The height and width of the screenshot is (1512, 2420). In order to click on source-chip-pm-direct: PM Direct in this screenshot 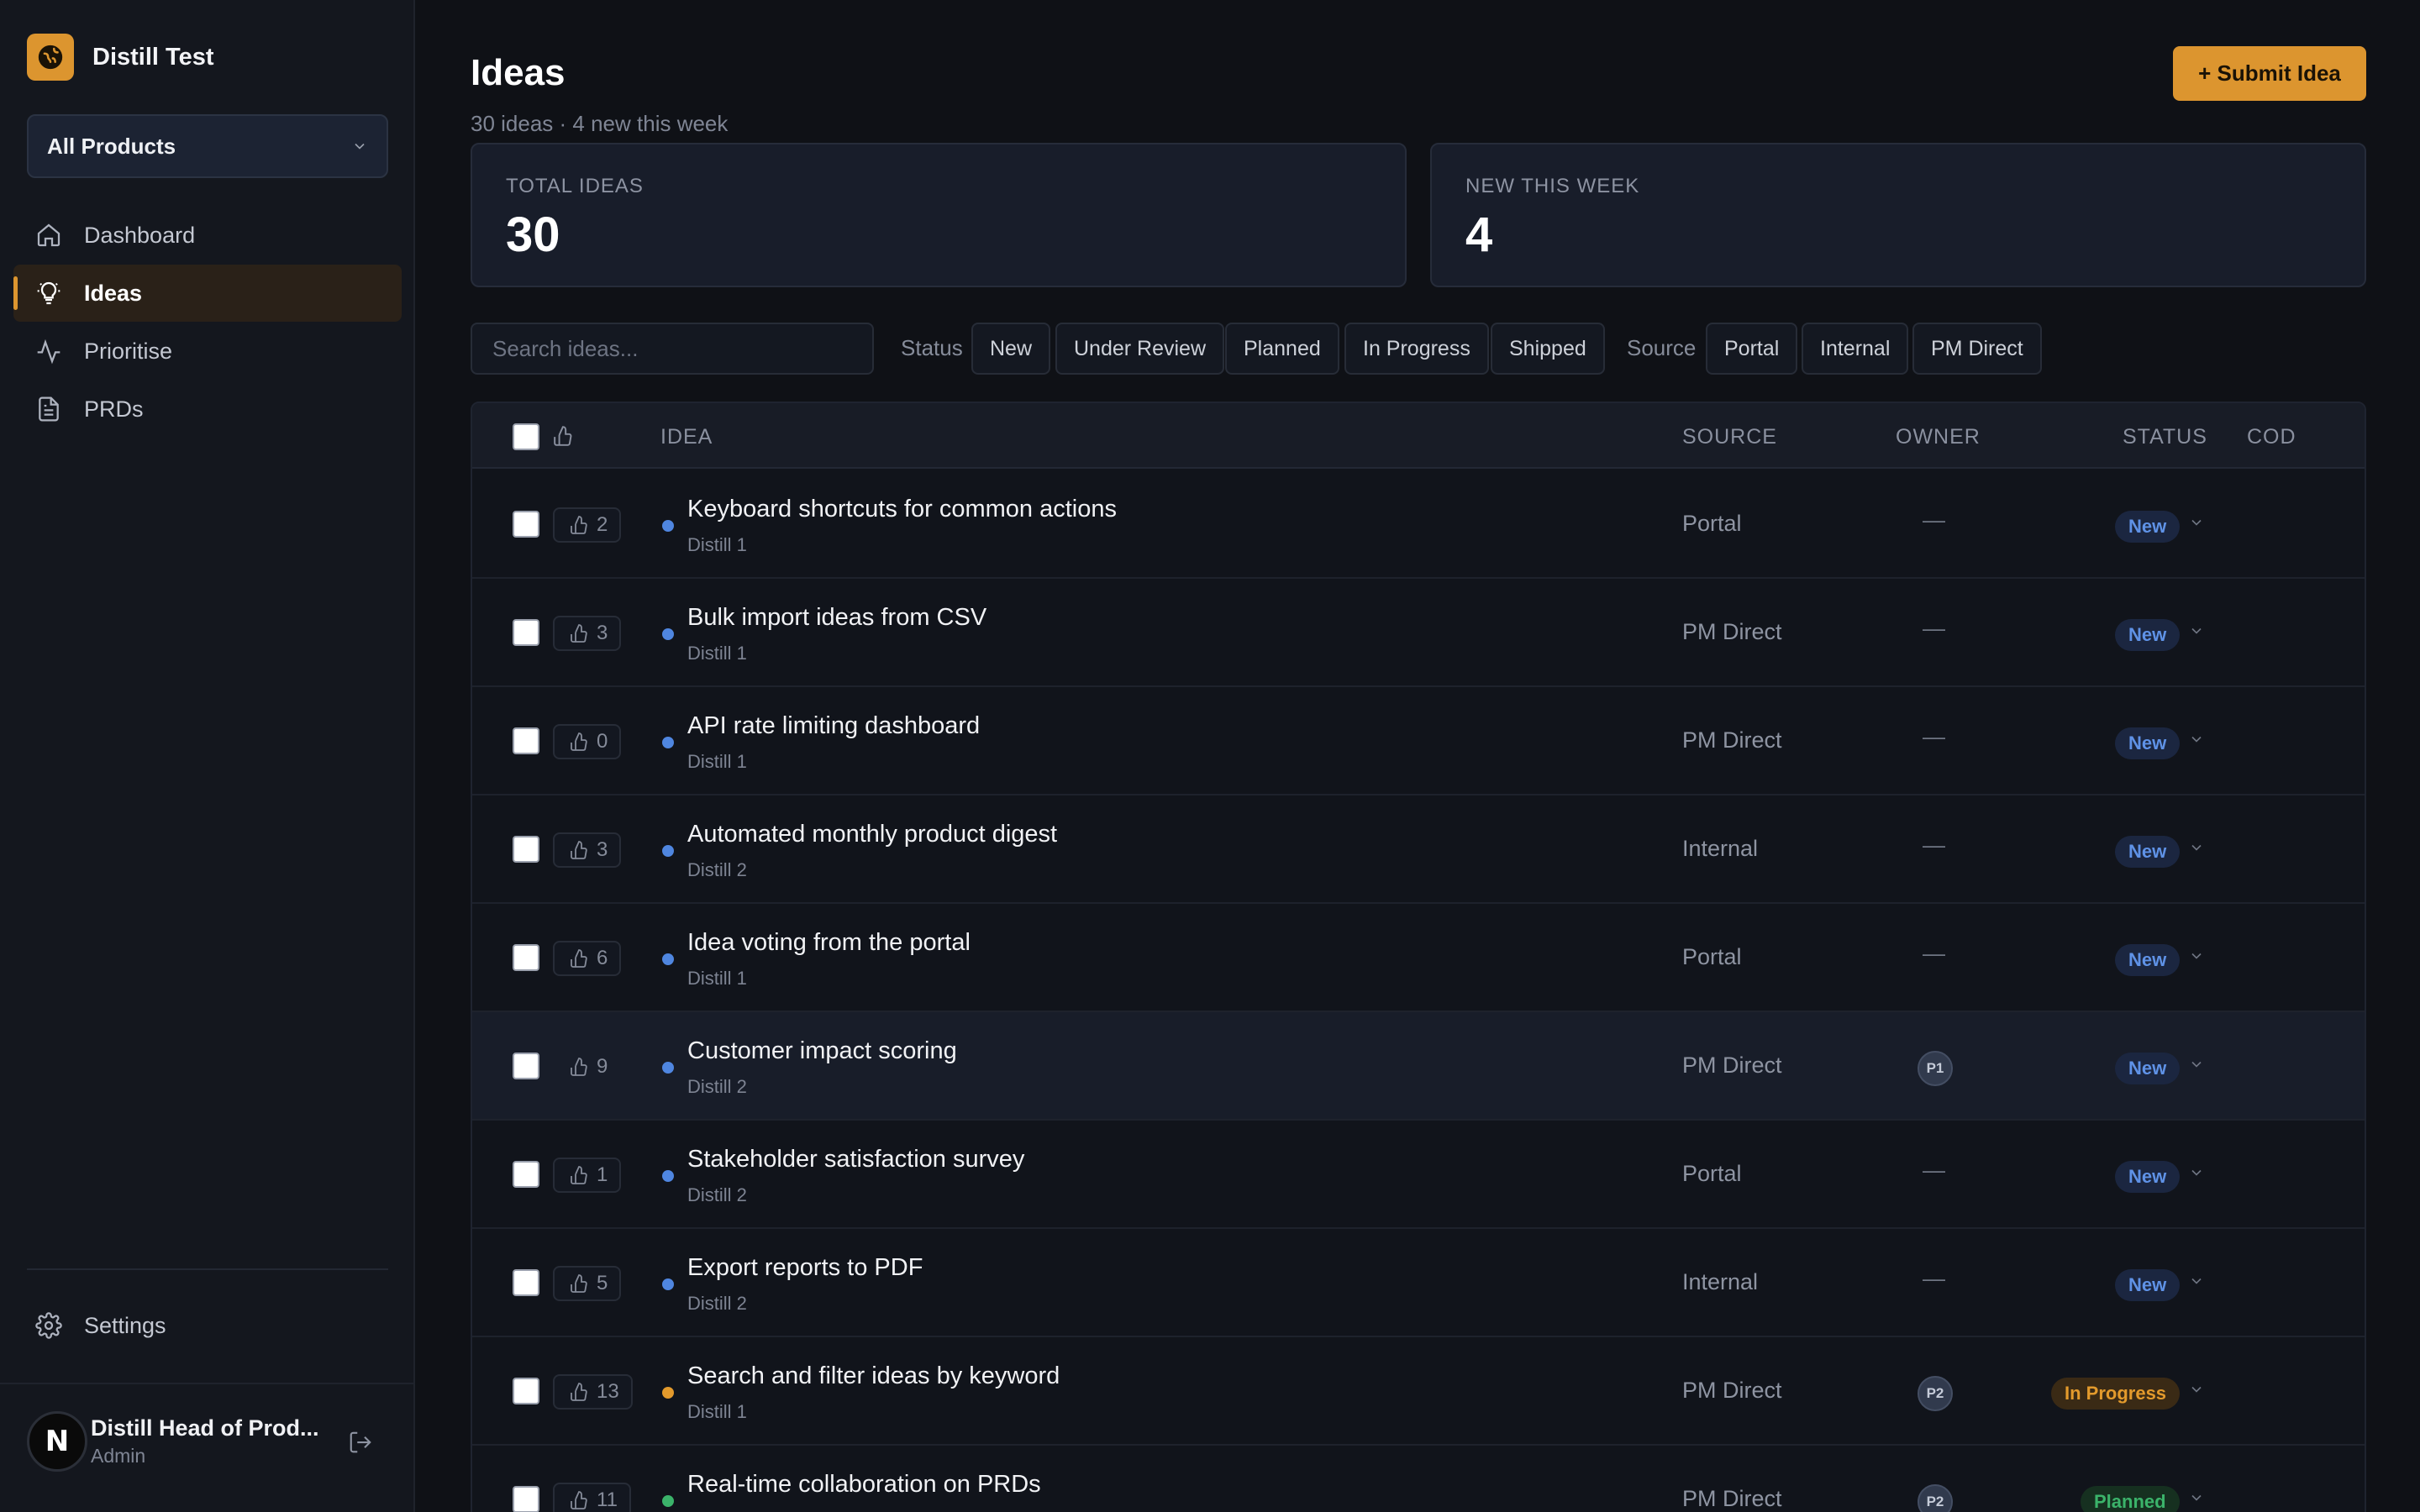, I will do `click(1977, 349)`.